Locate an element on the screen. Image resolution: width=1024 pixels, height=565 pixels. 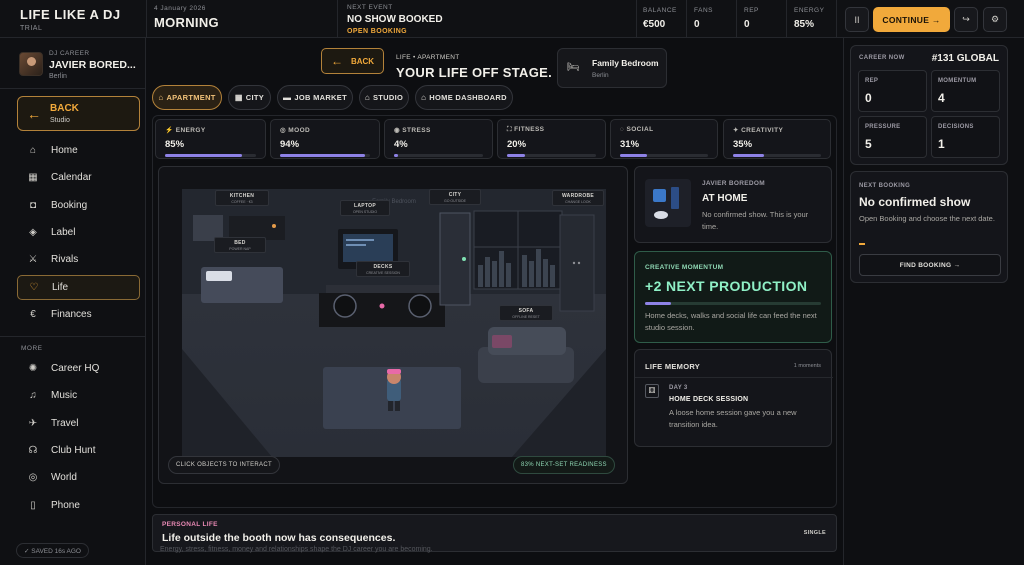
settings-icon: ⚙ is located at coordinates (995, 19).